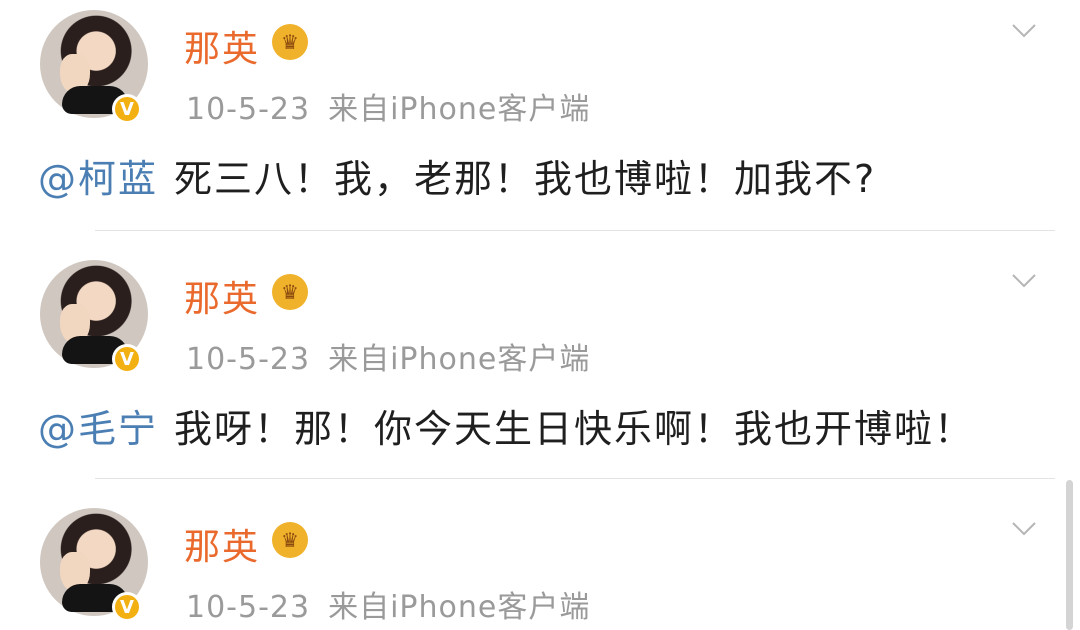  What do you see at coordinates (1069, 555) in the screenshot?
I see `scrollbar` at bounding box center [1069, 555].